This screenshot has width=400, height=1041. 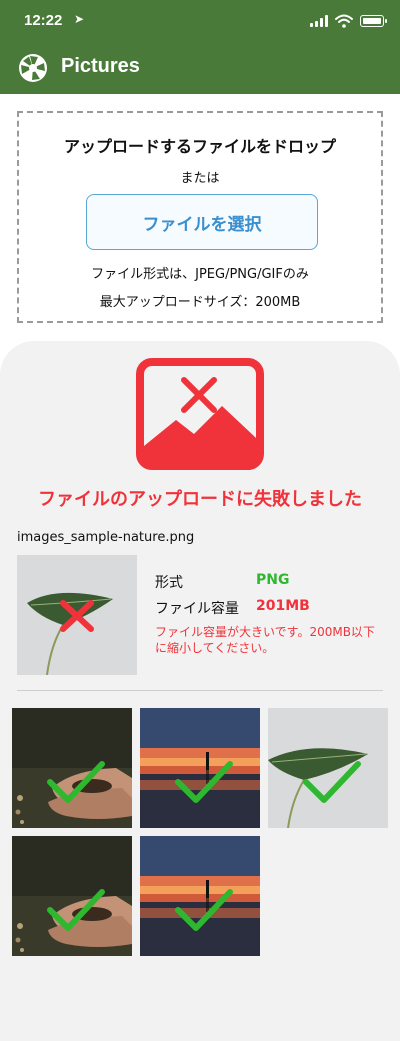 What do you see at coordinates (200, 302) in the screenshot?
I see `max-size-note: 最大アップロードサイズ：200MB` at bounding box center [200, 302].